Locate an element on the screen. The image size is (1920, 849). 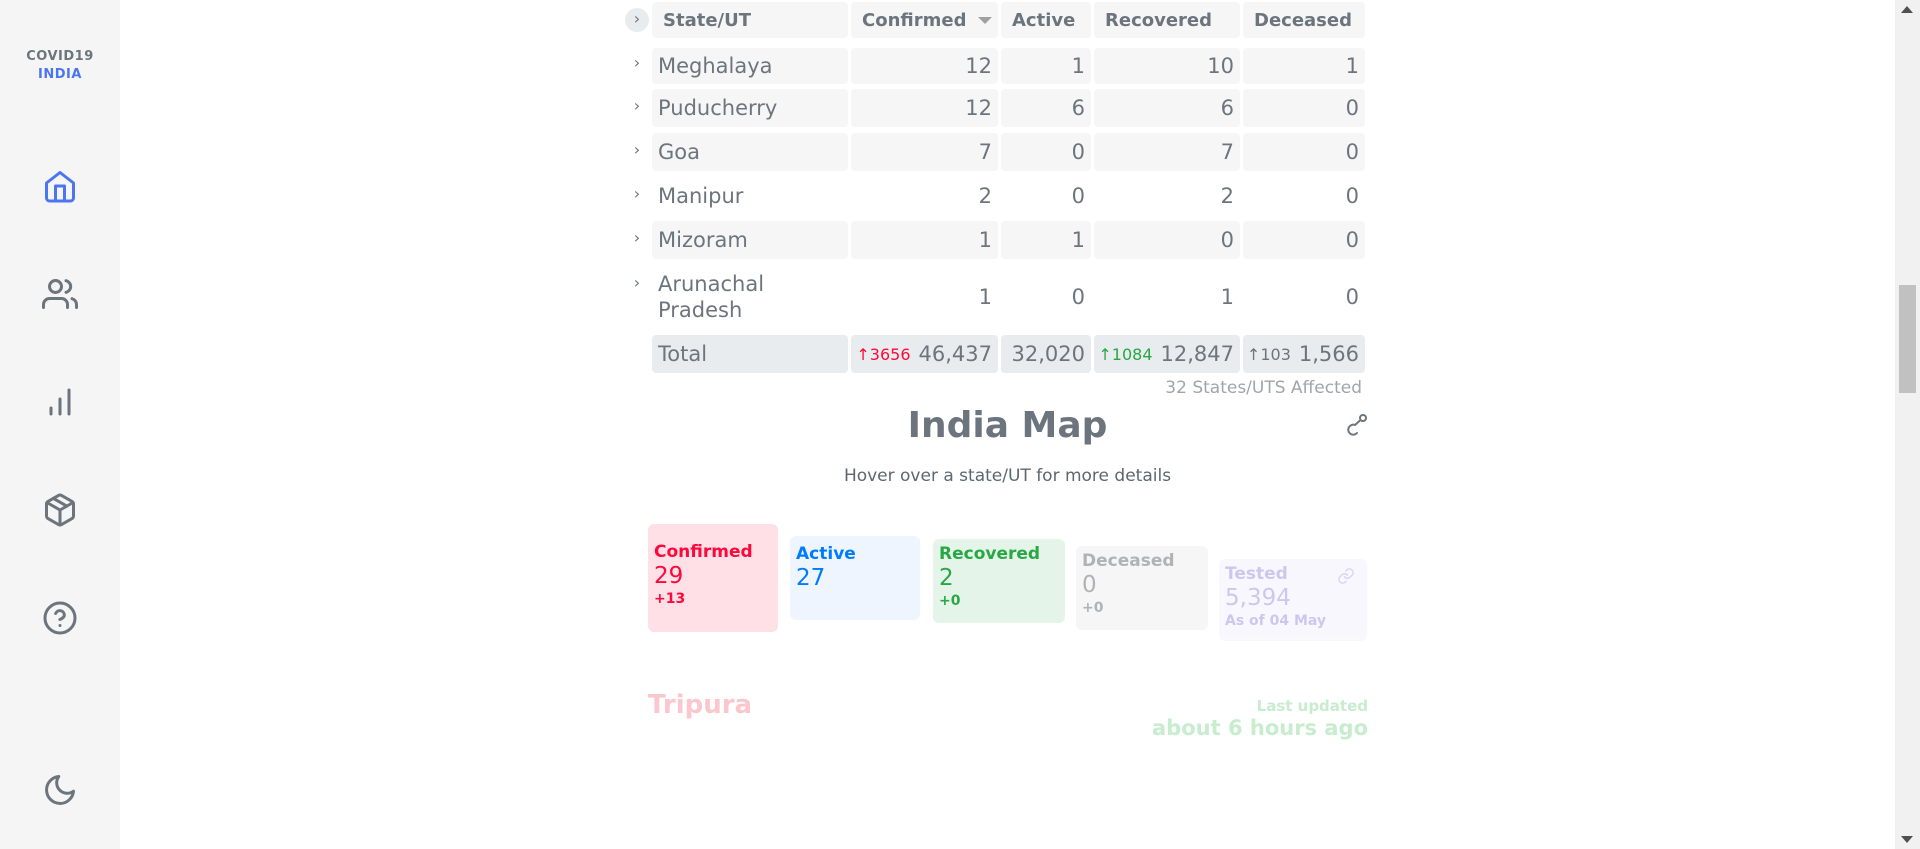
scroll-down-icon is located at coordinates (1907, 839).